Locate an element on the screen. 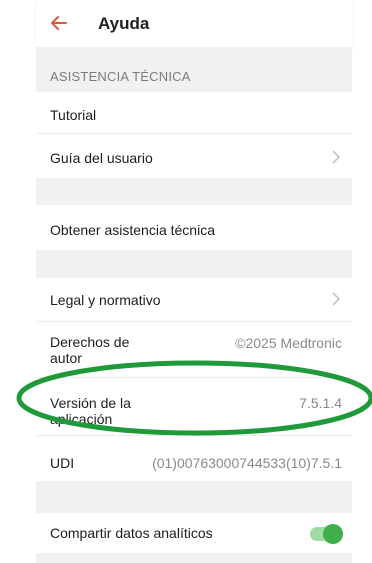 This screenshot has width=372, height=563. row-get-support: Obtener asistencia técnica is located at coordinates (194, 227).